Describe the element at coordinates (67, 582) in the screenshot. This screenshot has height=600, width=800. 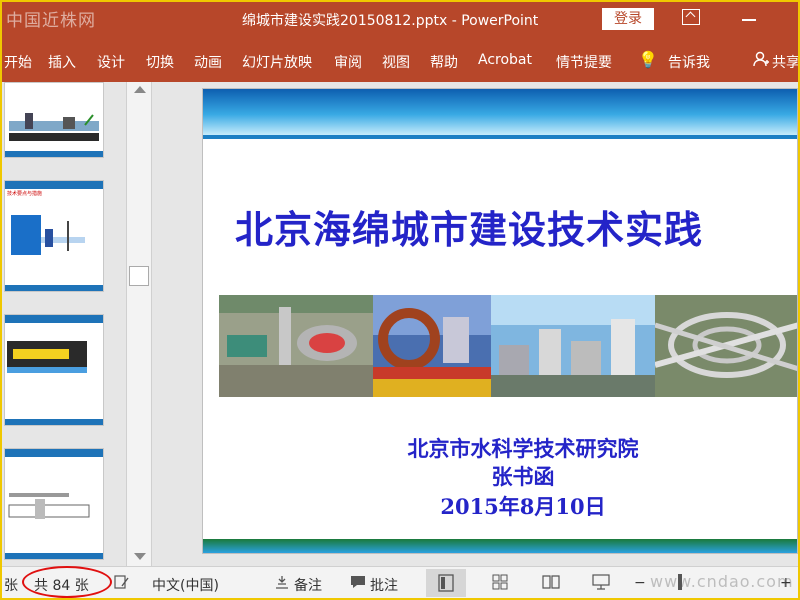
I see `highlight-circle` at that location.